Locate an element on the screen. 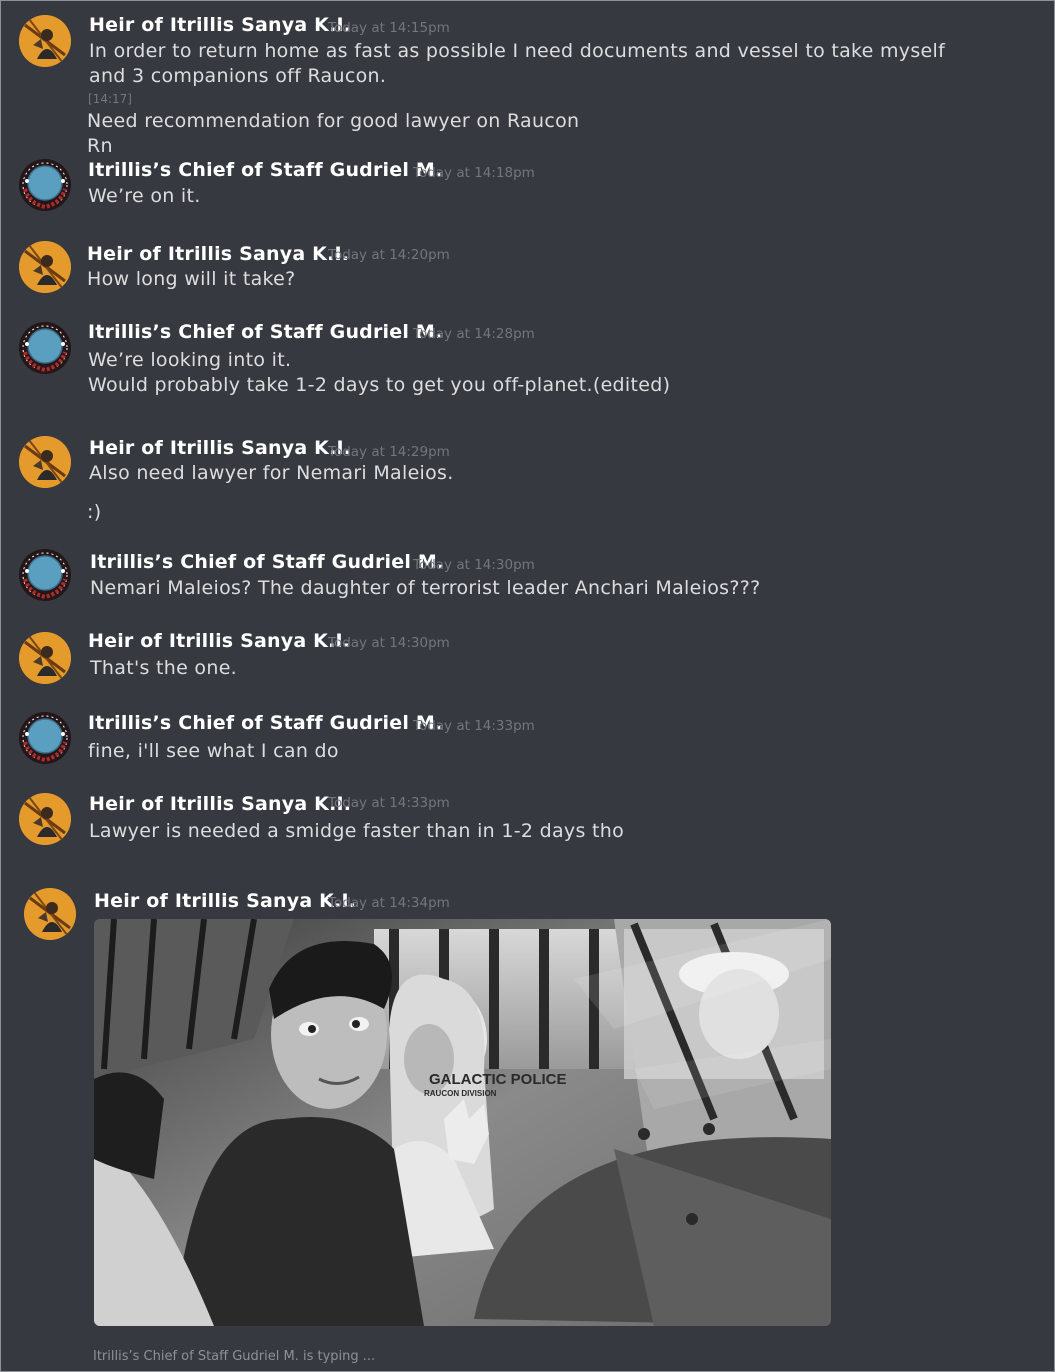  message-text: That's the one. is located at coordinates (164, 668).